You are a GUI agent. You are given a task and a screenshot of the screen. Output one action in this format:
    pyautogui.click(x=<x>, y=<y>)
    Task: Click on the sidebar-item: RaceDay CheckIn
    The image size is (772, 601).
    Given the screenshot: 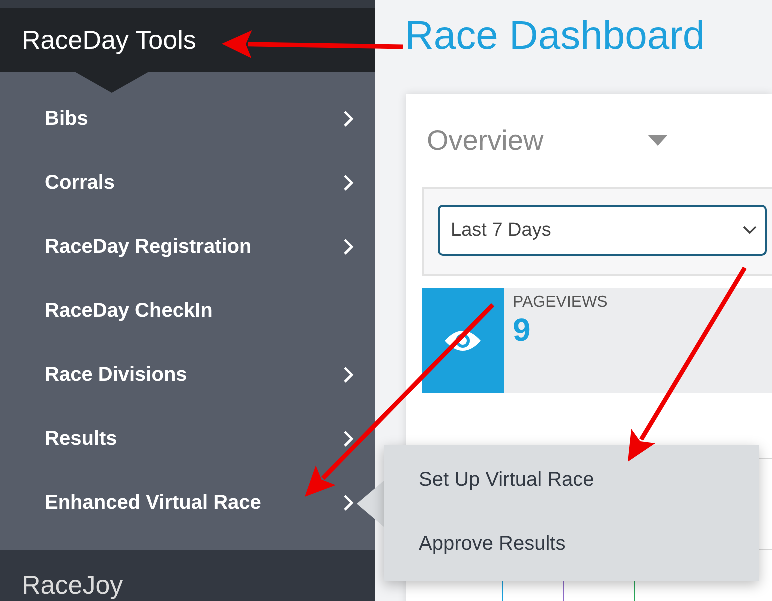 What is the action you would take?
    pyautogui.click(x=187, y=311)
    